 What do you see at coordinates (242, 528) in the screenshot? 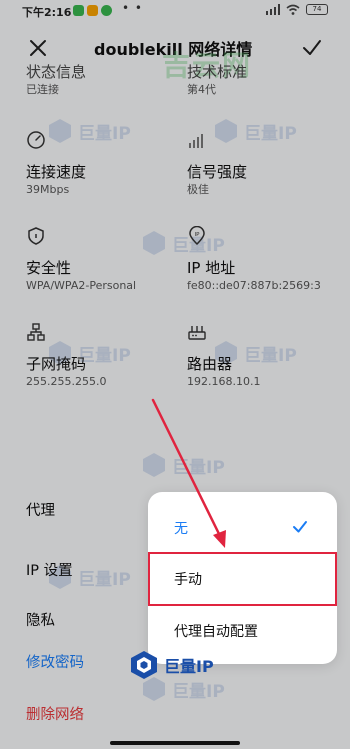
I see `proxy-option-none: 无` at bounding box center [242, 528].